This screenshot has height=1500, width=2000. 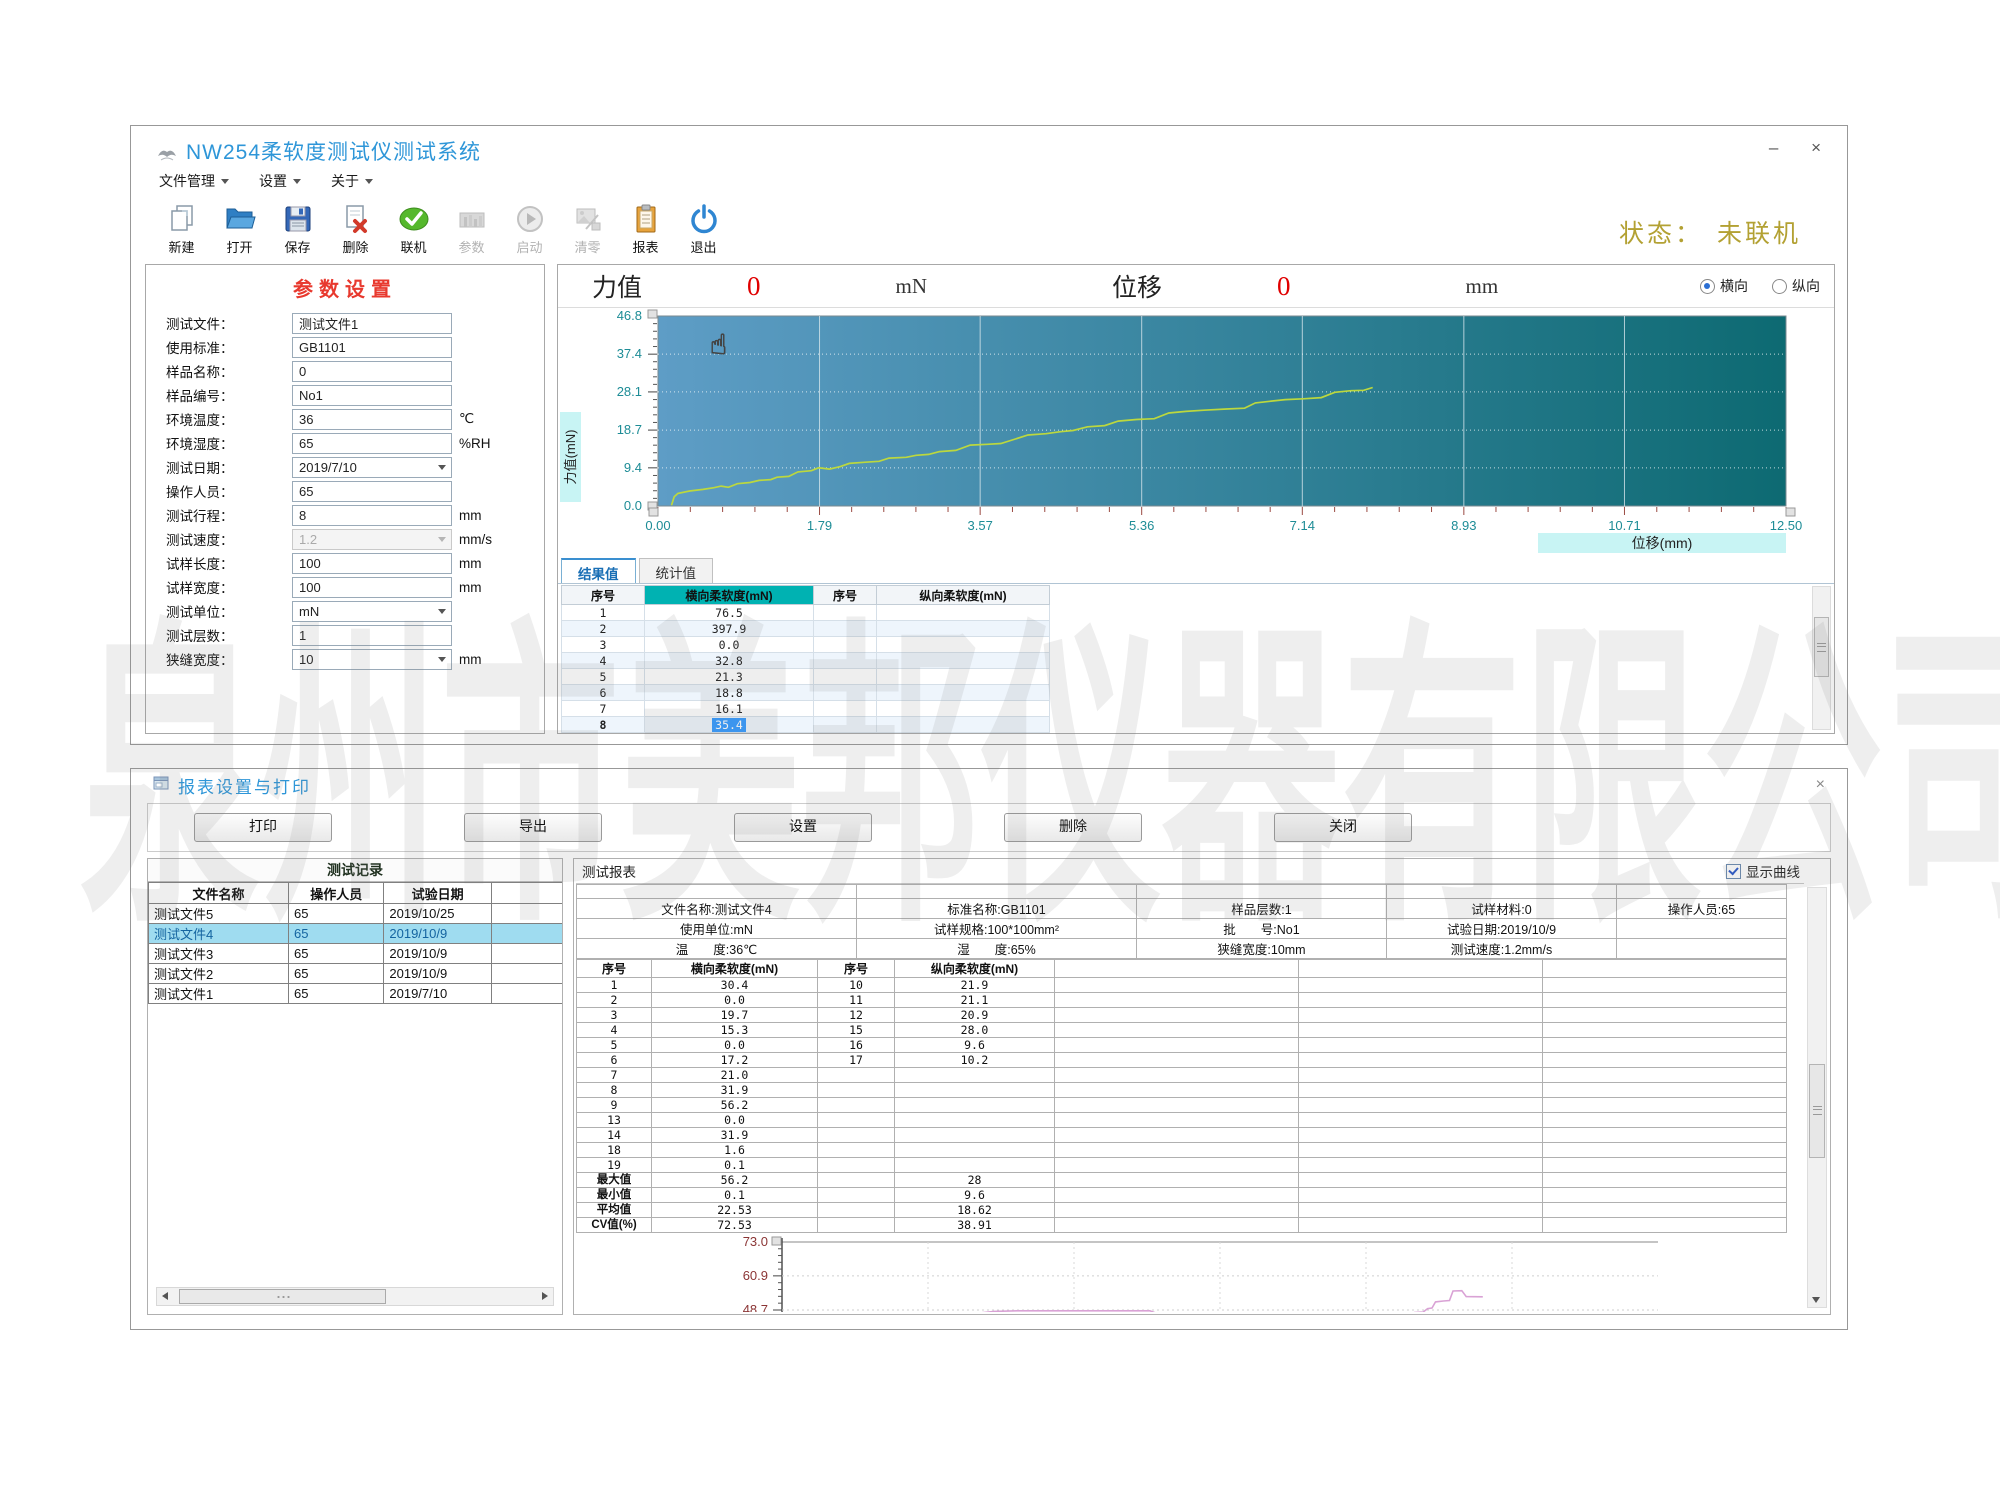 What do you see at coordinates (282, 1296) in the screenshot?
I see `records-h-scrollbar-thumb` at bounding box center [282, 1296].